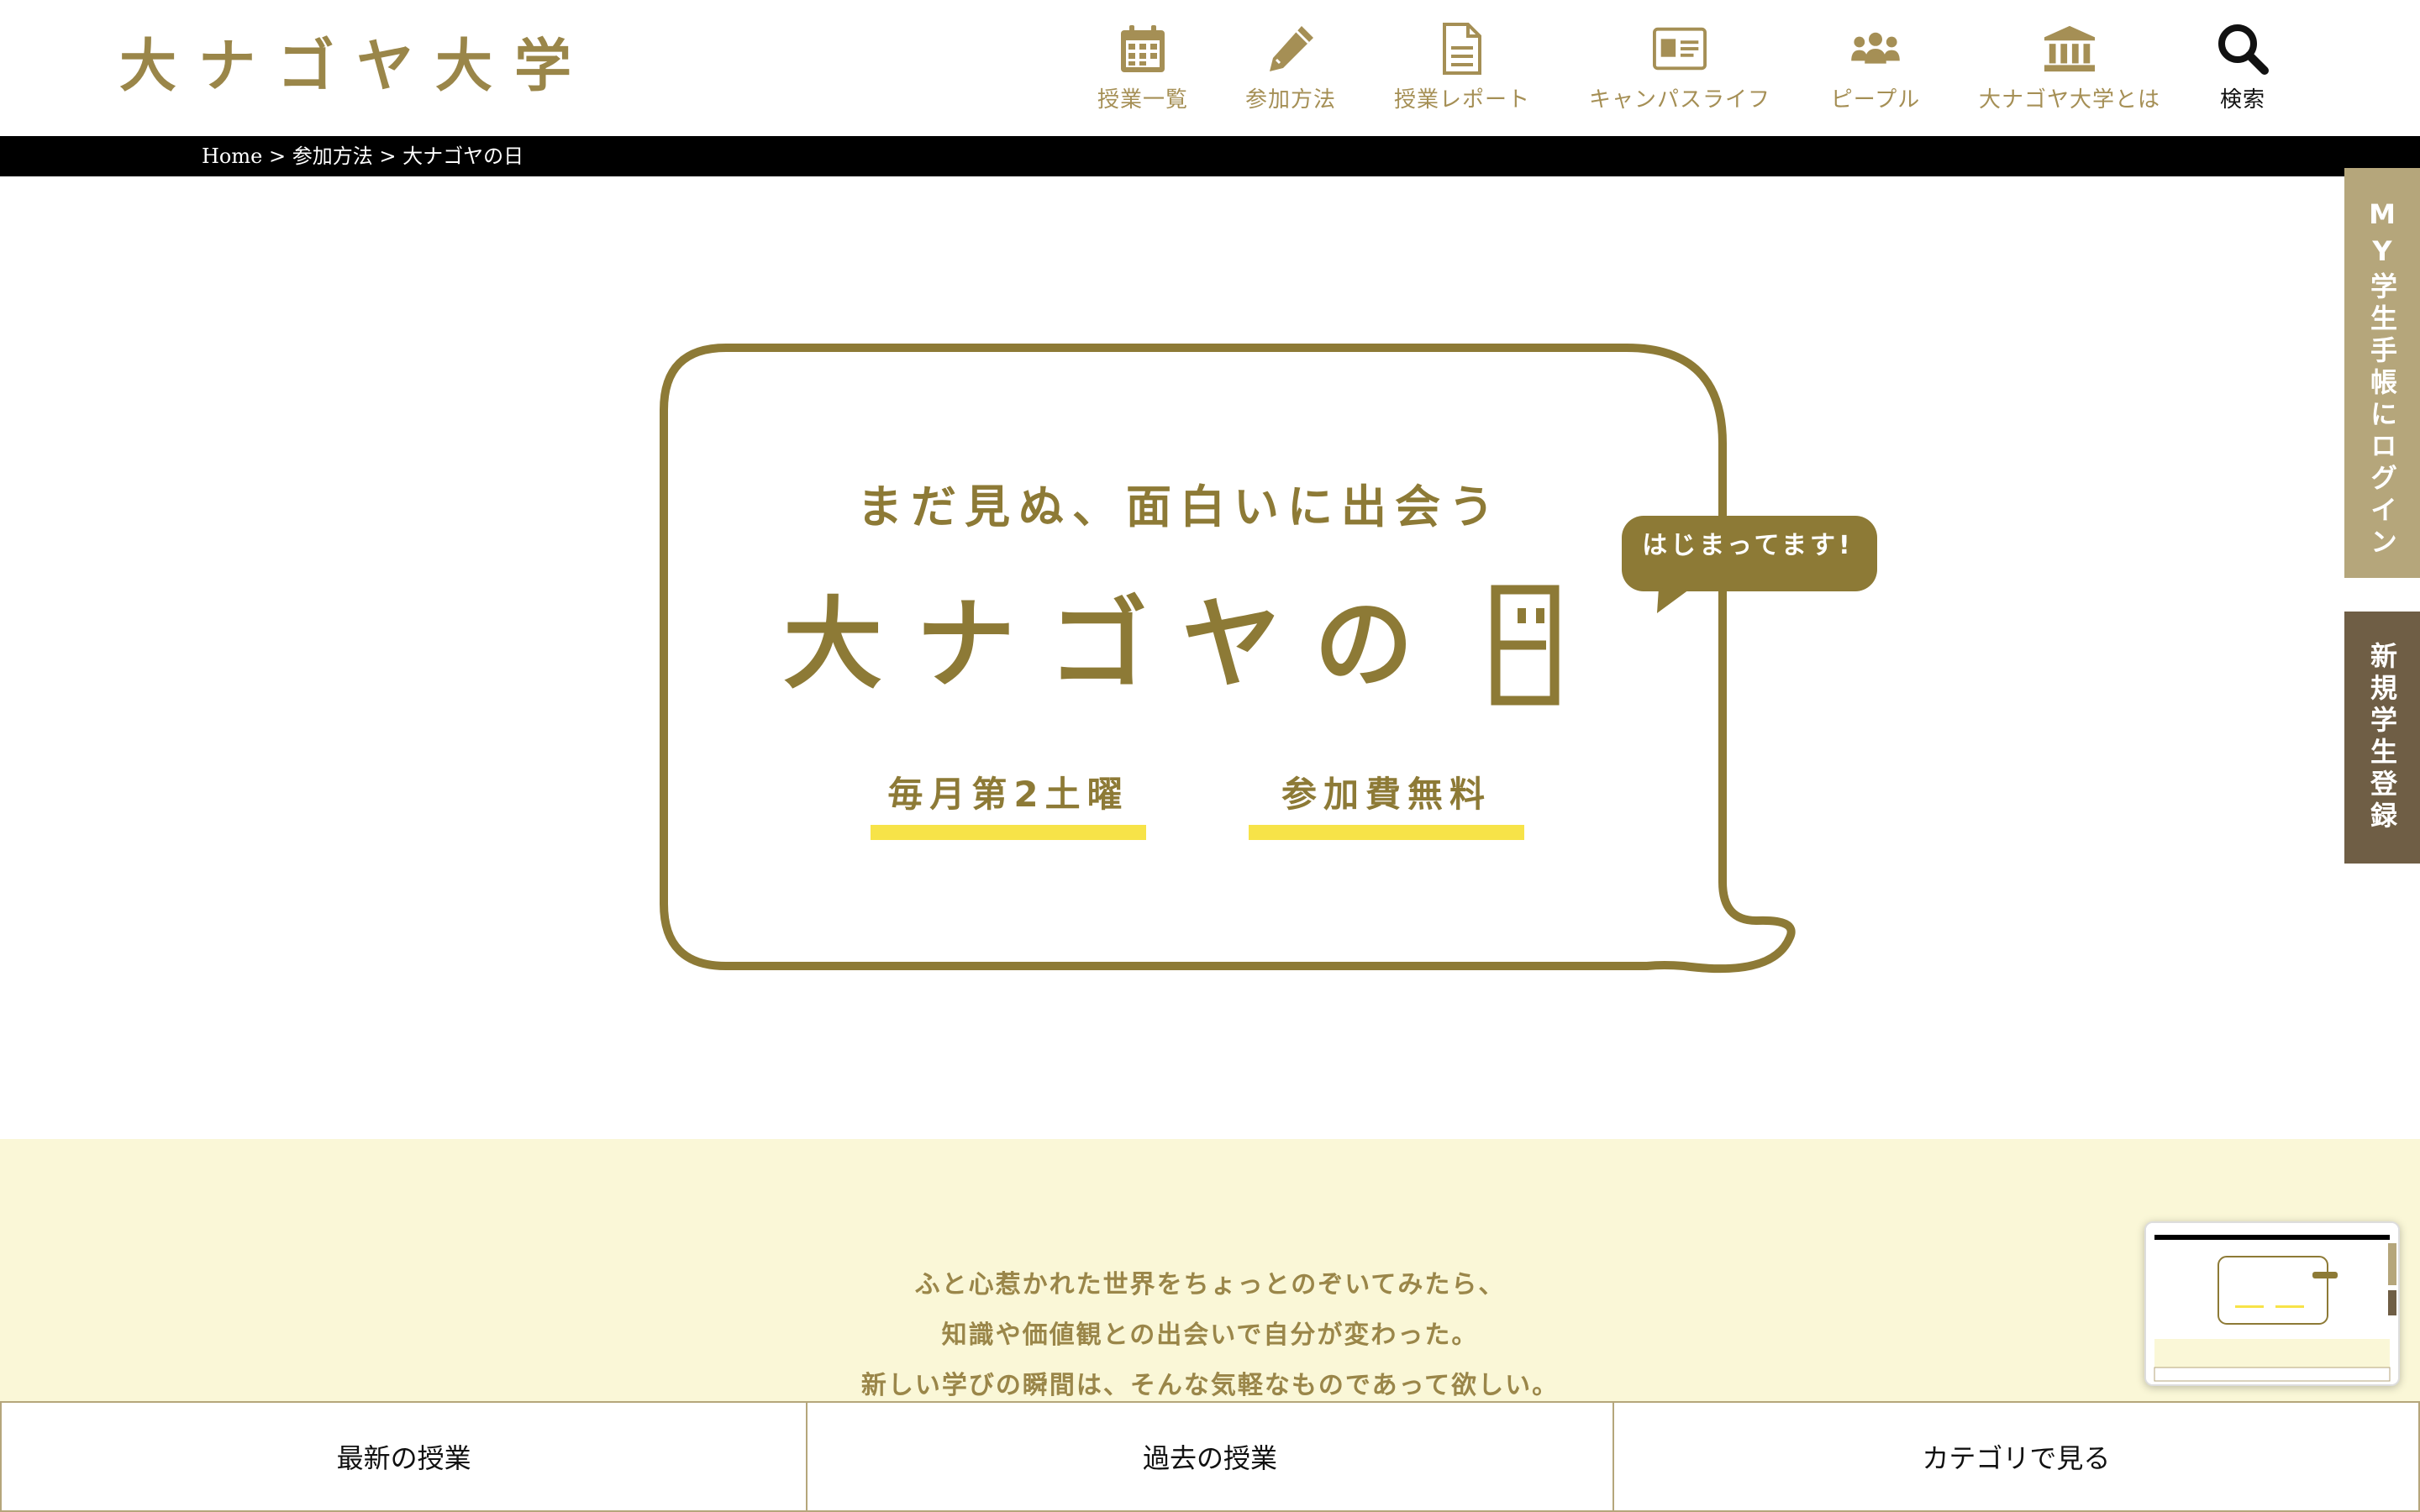  I want to click on bottom-tab-bar: 最新の授業 過去の授業 カテゴリで見る, so click(1210, 1456).